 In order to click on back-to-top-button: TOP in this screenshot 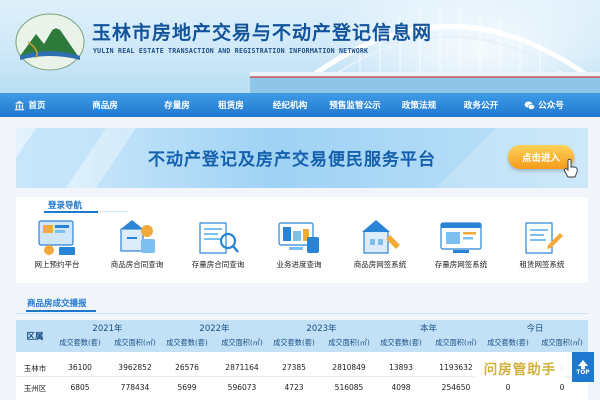, I will do `click(583, 367)`.